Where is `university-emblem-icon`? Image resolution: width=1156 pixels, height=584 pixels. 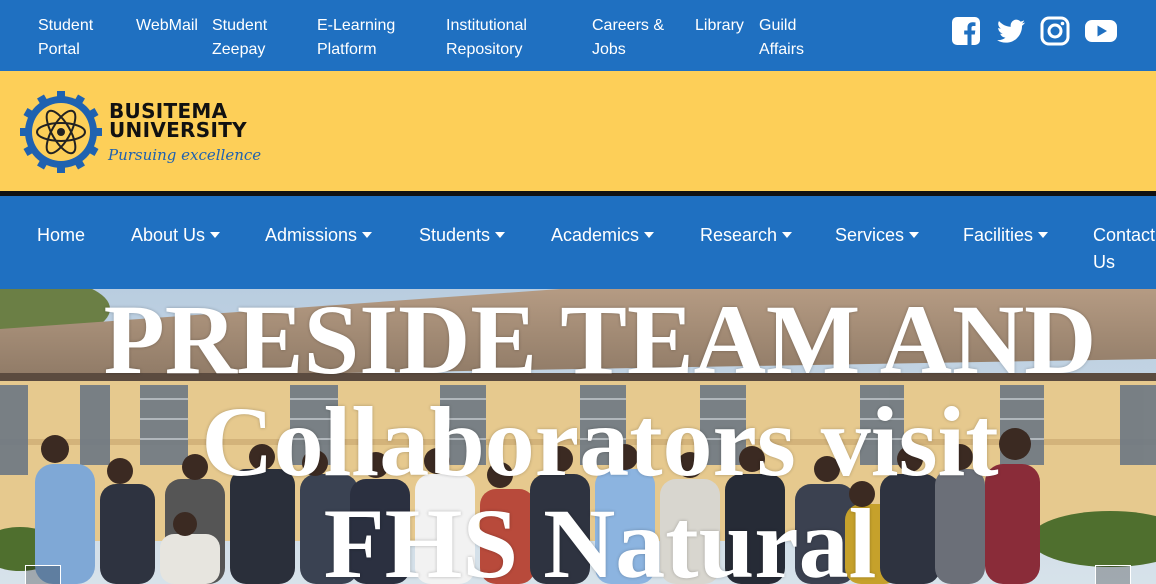 university-emblem-icon is located at coordinates (61, 132).